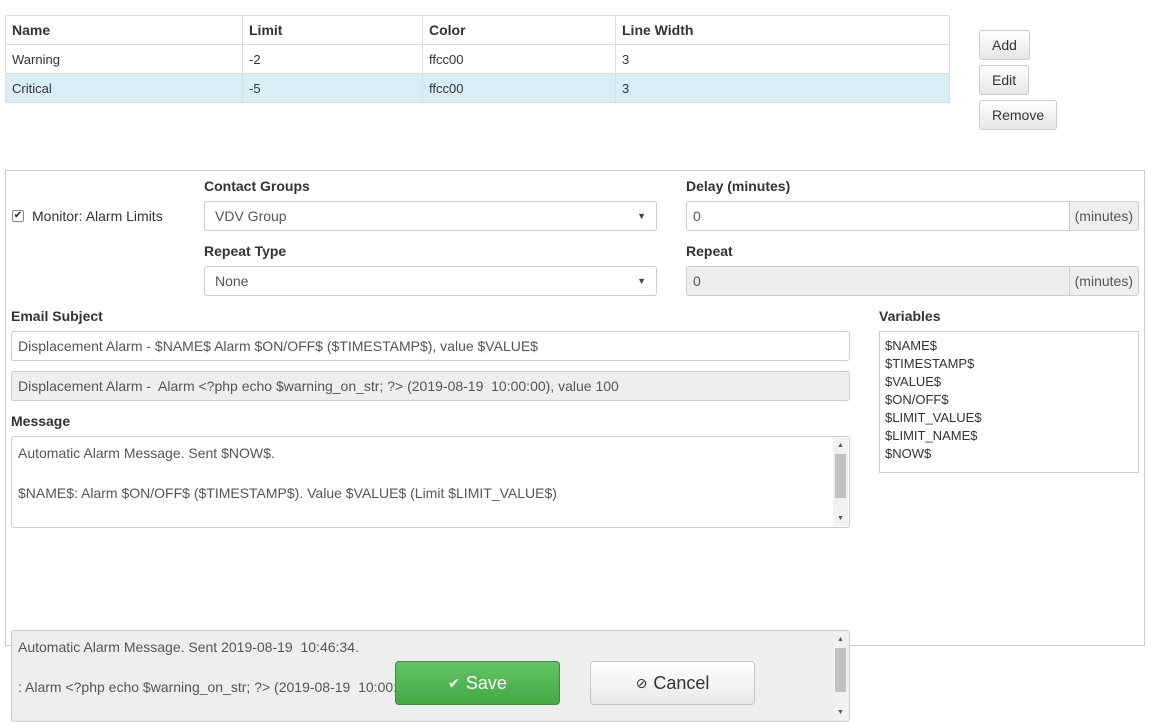 This screenshot has height=722, width=1153. I want to click on variables-label: Variables, so click(910, 316).